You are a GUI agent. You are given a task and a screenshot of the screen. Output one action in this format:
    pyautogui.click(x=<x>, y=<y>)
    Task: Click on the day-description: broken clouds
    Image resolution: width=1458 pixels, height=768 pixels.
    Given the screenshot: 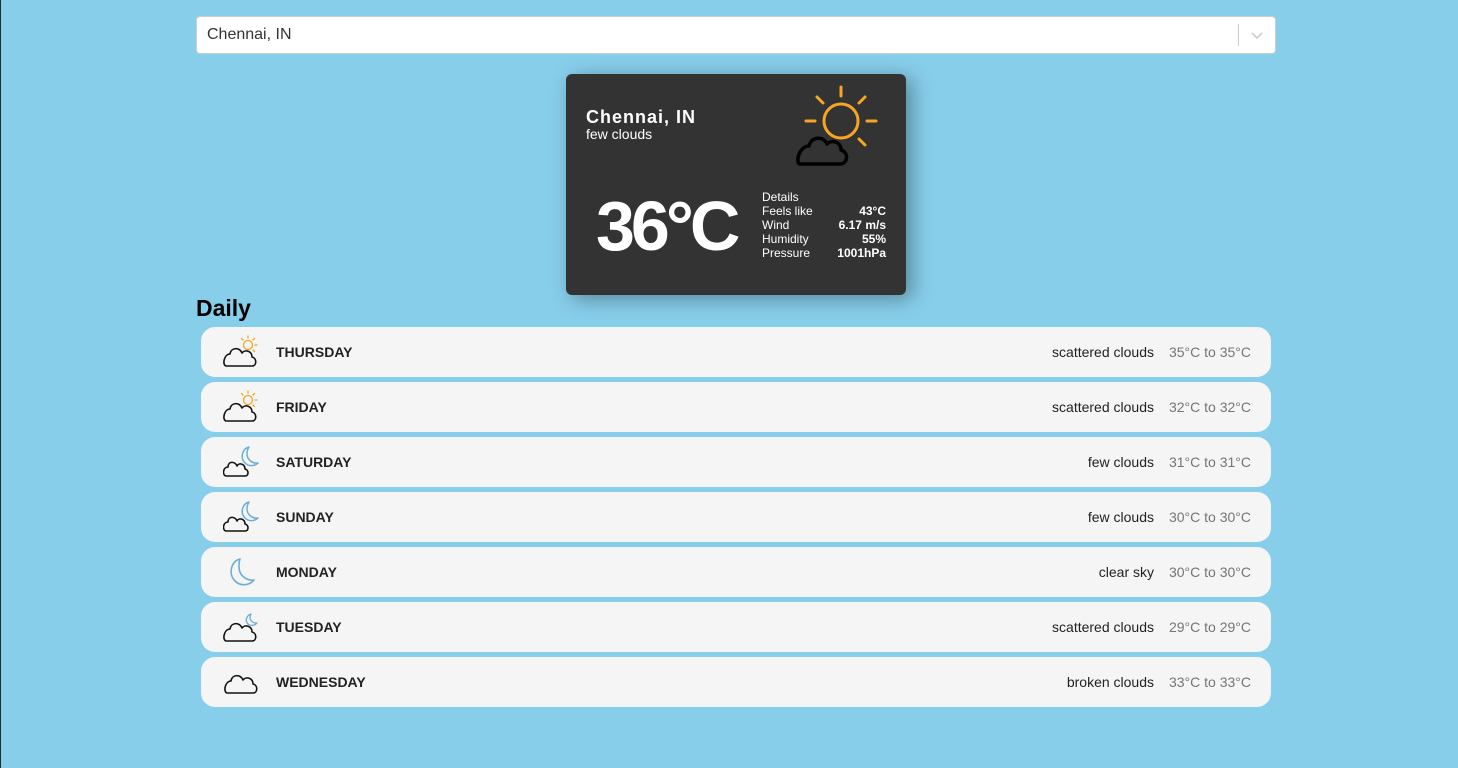 What is the action you would take?
    pyautogui.click(x=1110, y=682)
    